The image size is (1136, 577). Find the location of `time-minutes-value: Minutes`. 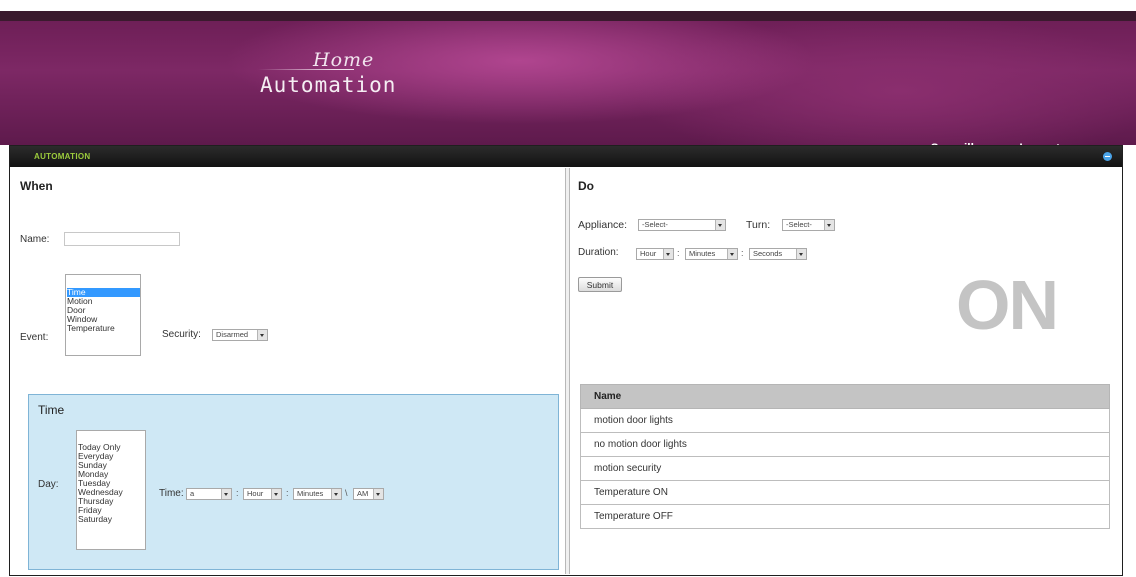

time-minutes-value: Minutes is located at coordinates (310, 493).